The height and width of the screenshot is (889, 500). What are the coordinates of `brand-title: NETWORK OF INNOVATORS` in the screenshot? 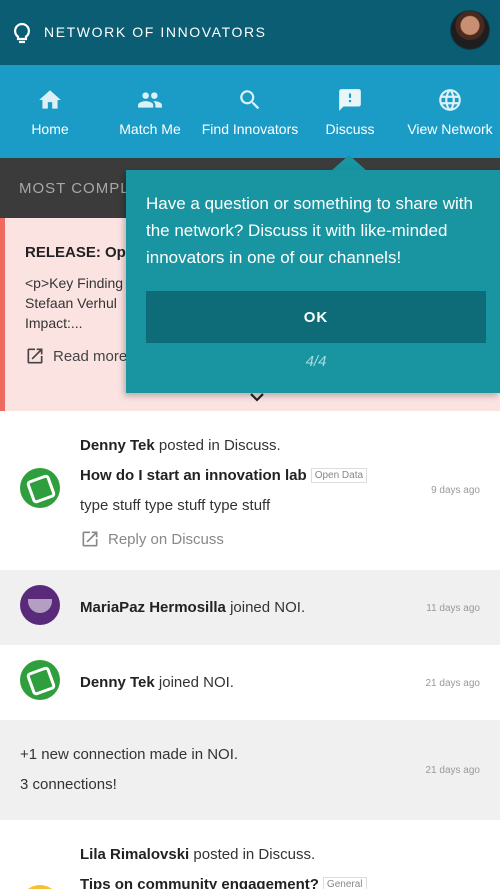 It's located at (155, 32).